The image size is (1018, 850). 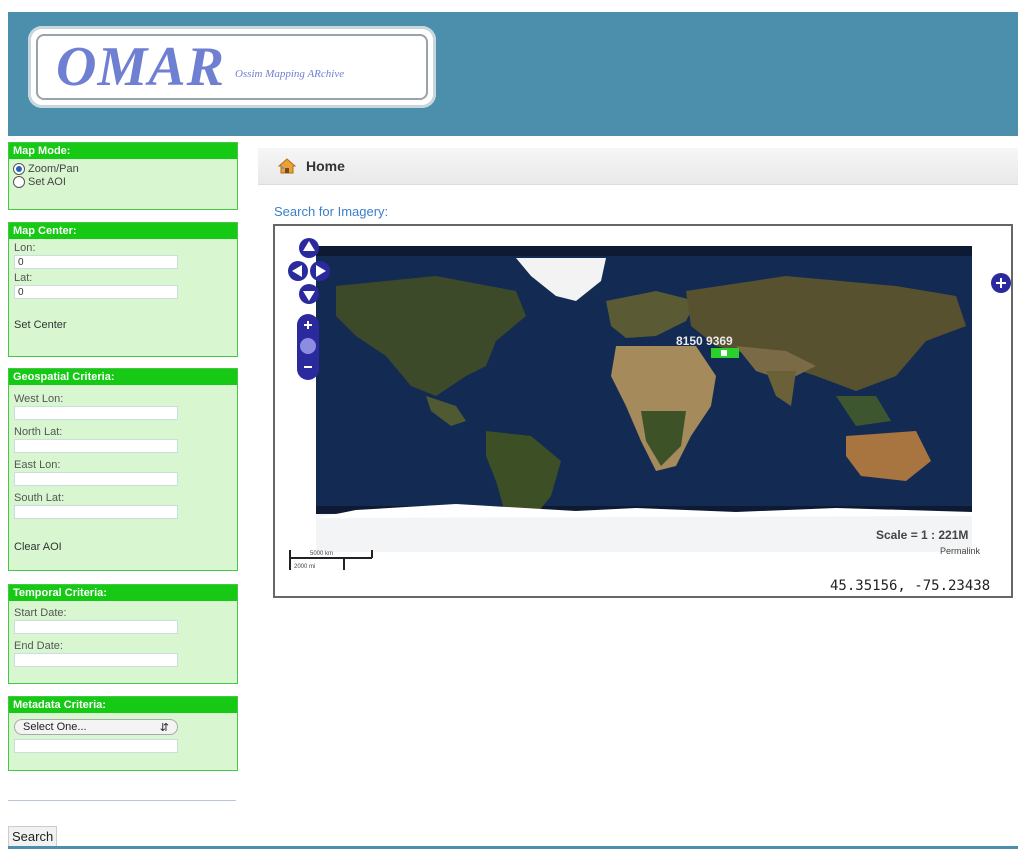 I want to click on north-lat-input, so click(x=96, y=446).